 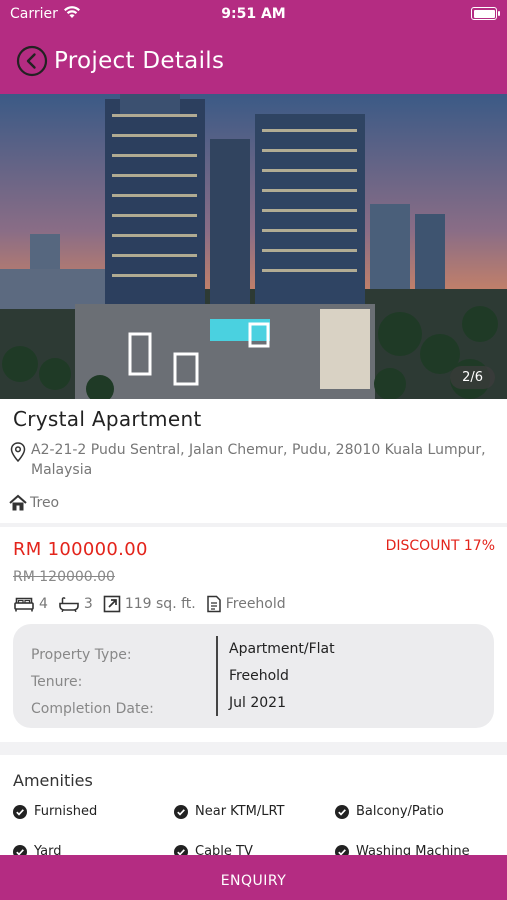 I want to click on completion-date-value: Jul 2021, so click(x=257, y=703).